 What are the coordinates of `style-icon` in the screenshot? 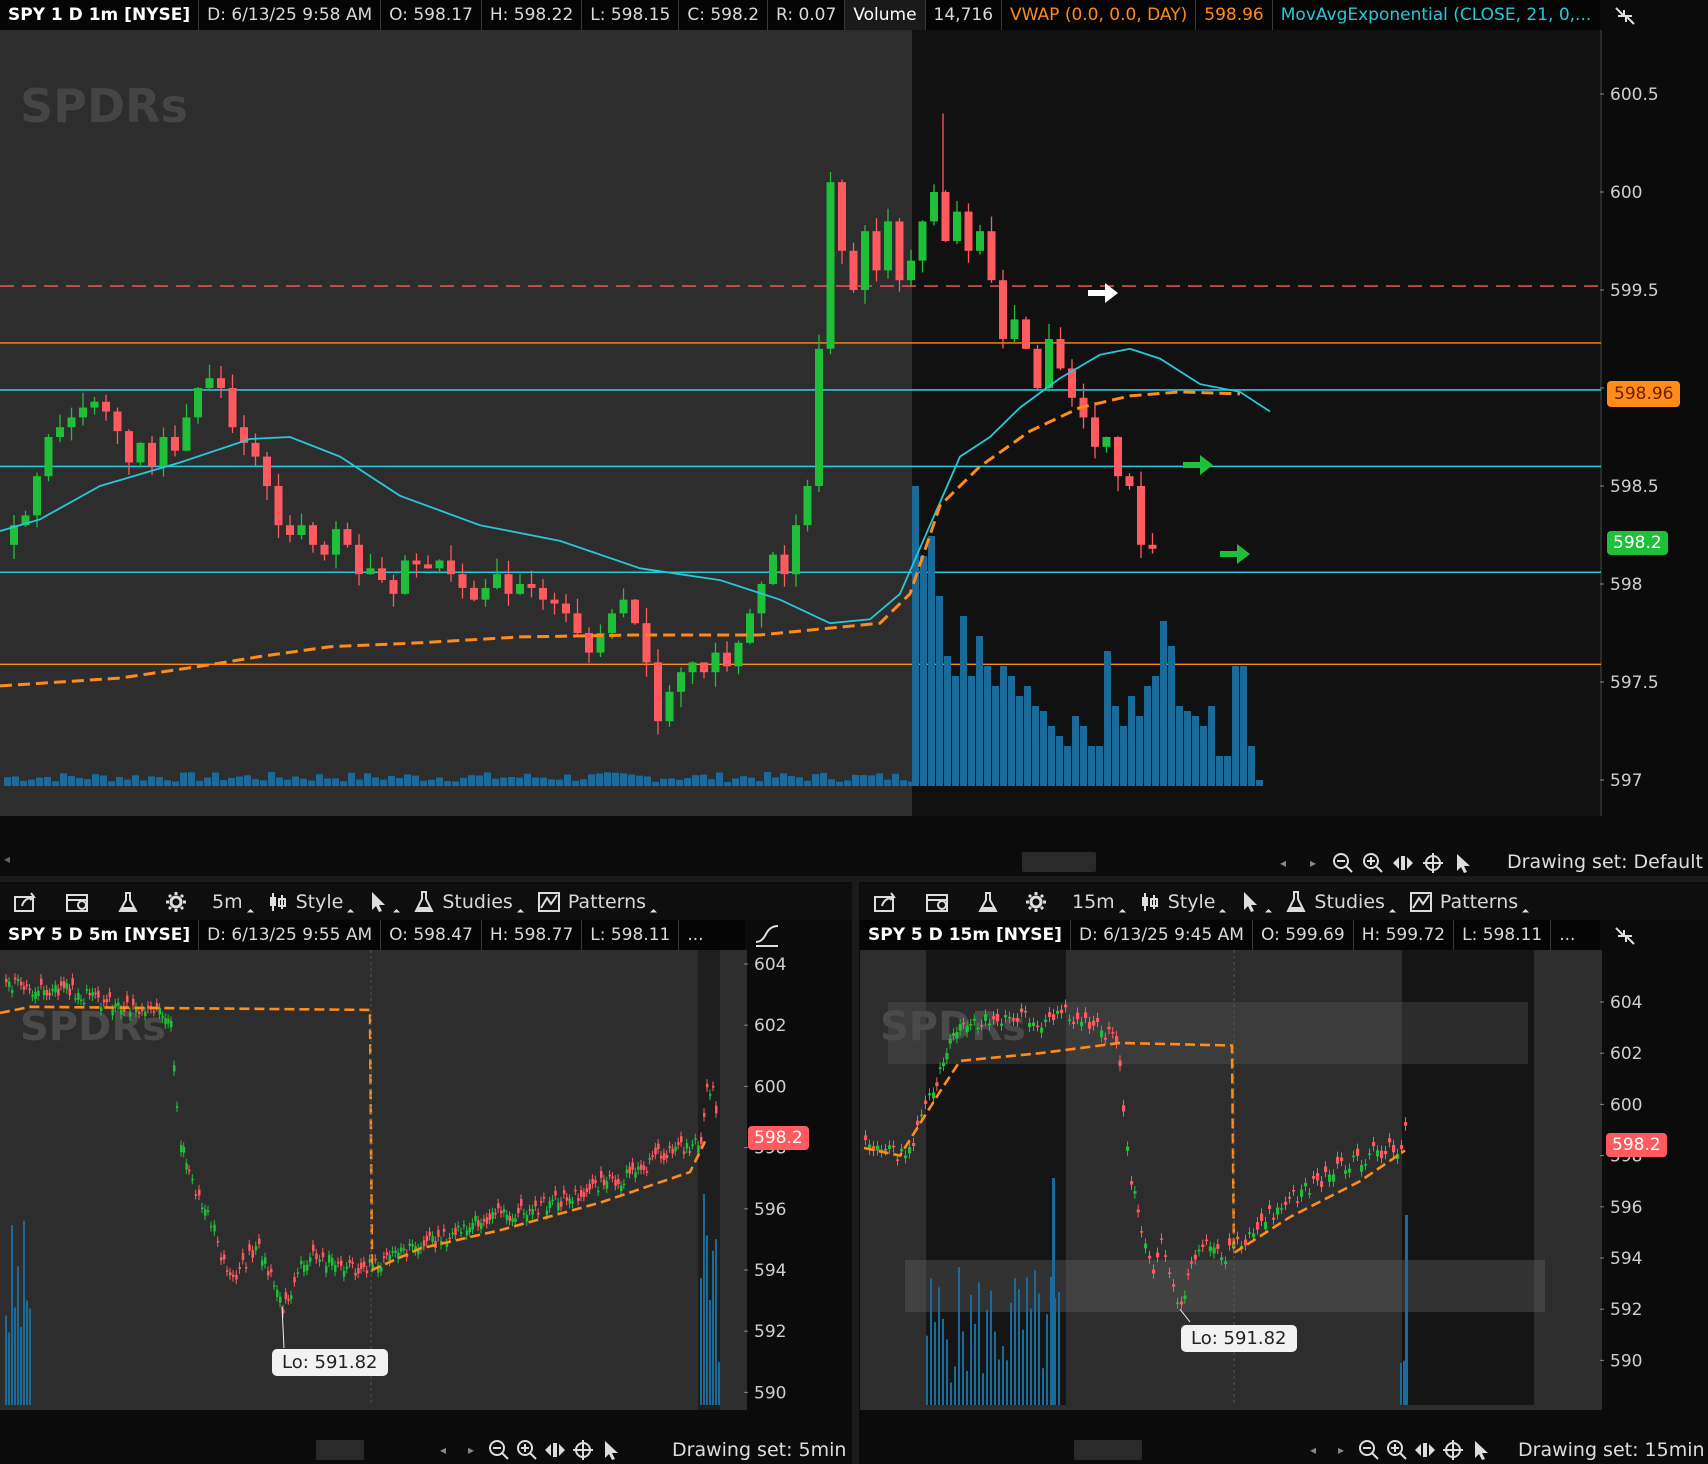 It's located at (1149, 902).